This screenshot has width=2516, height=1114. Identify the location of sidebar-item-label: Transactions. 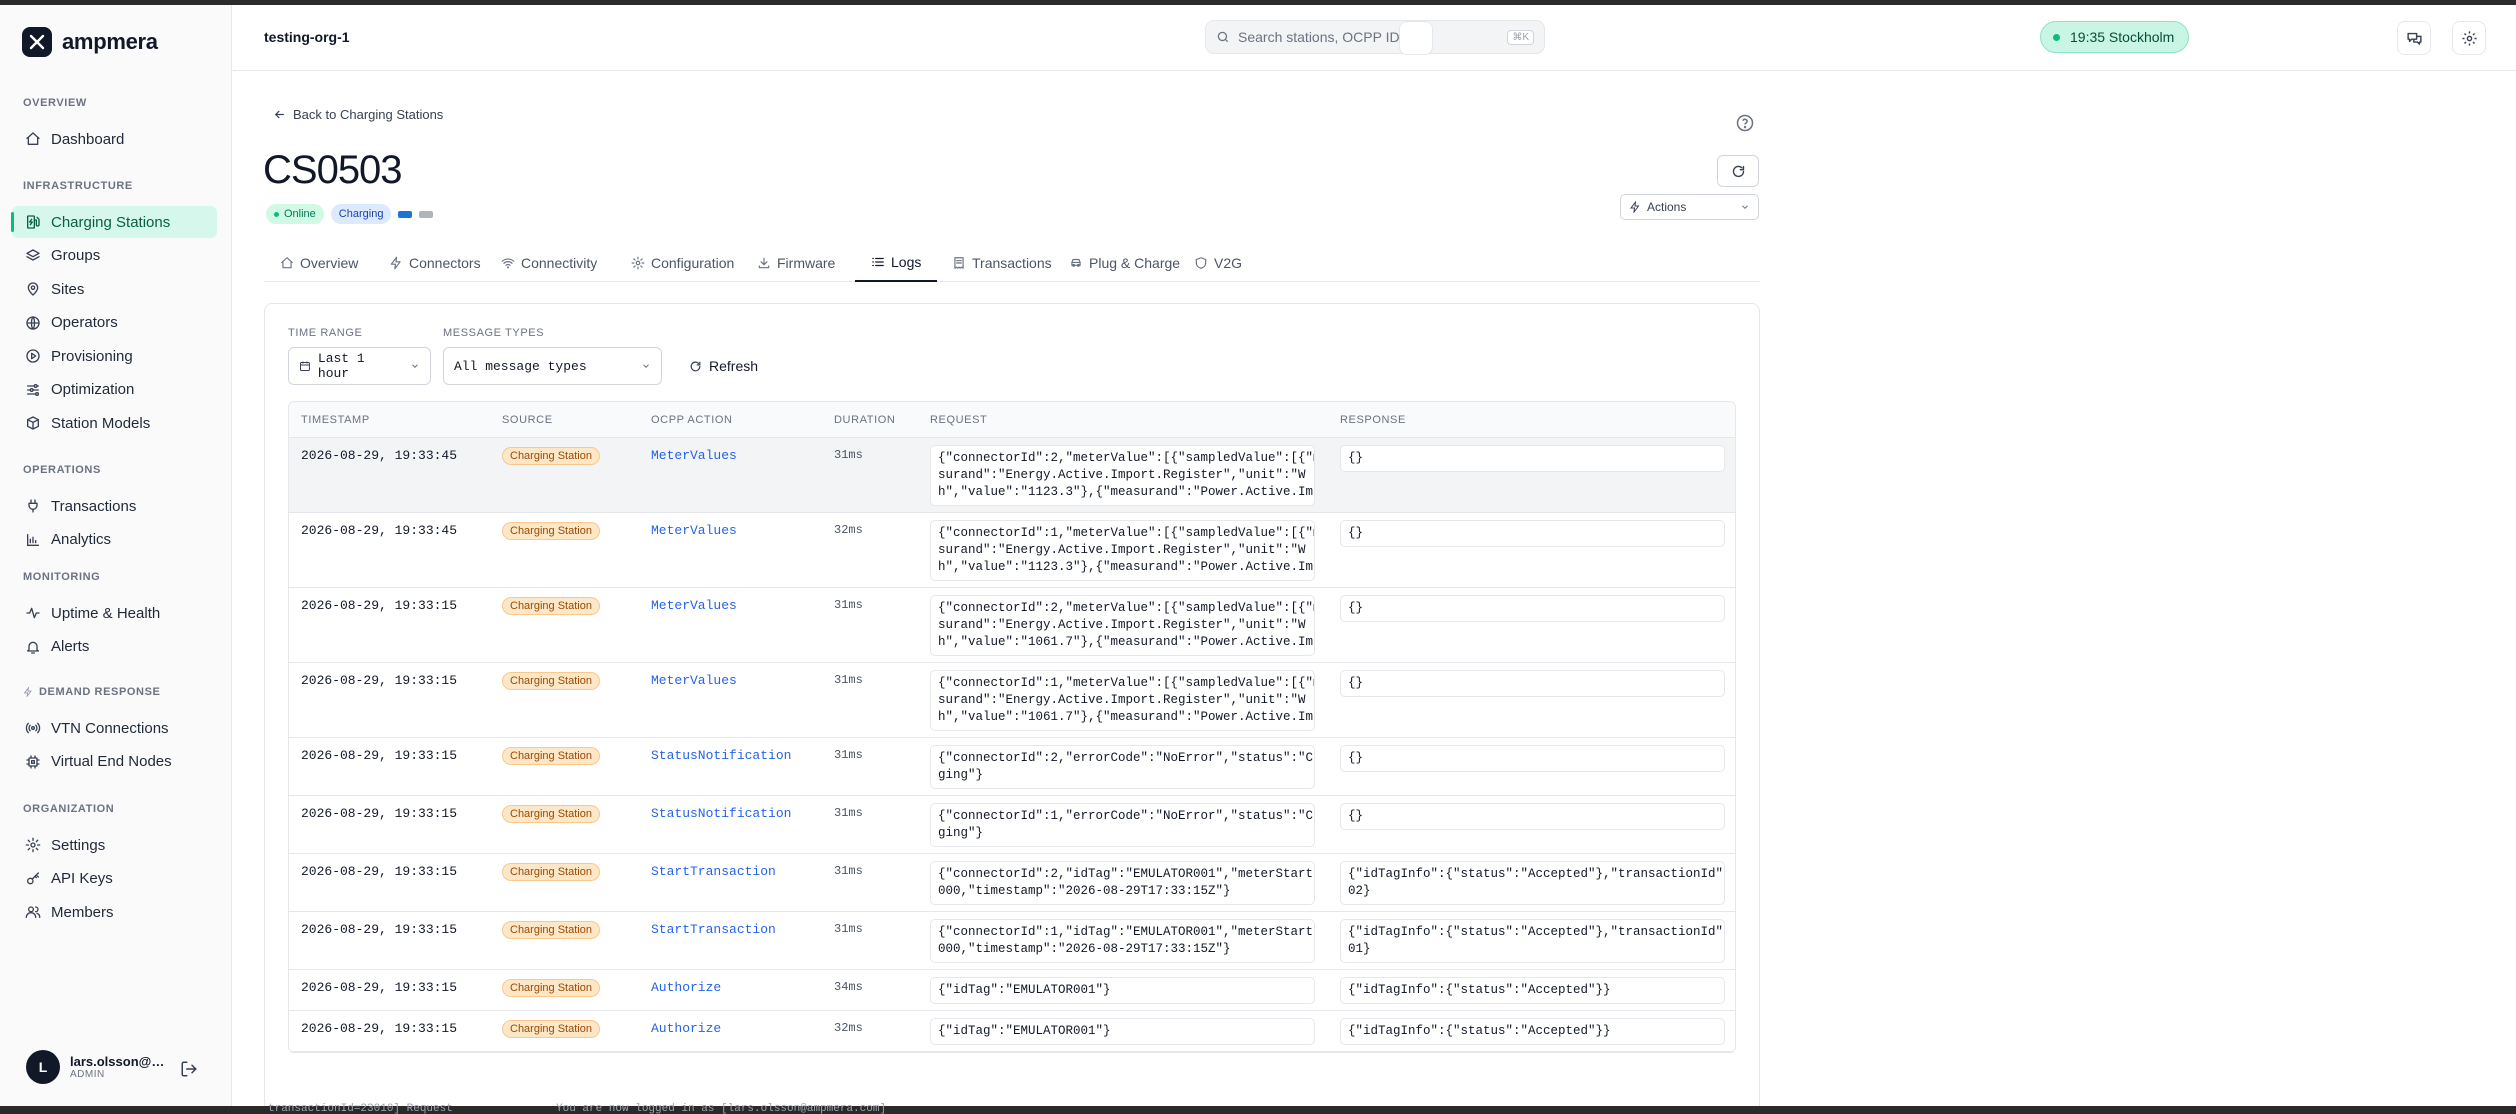
(94, 506).